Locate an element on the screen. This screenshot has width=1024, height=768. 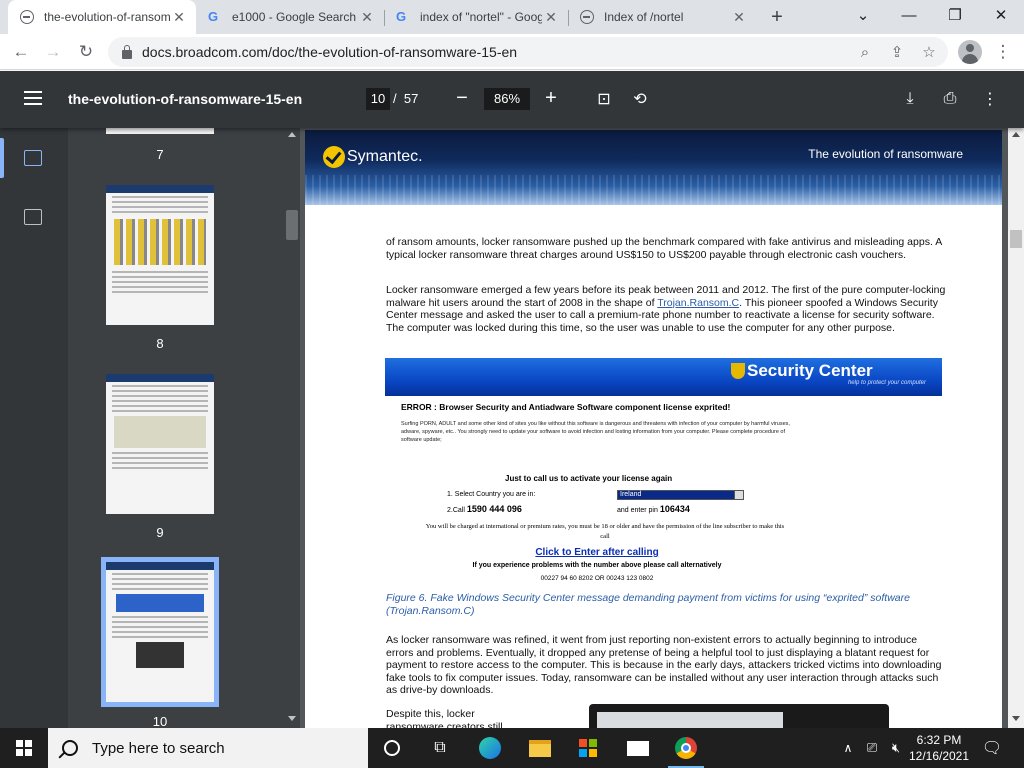
more-actions-icon: ⋮ is located at coordinates (990, 99).